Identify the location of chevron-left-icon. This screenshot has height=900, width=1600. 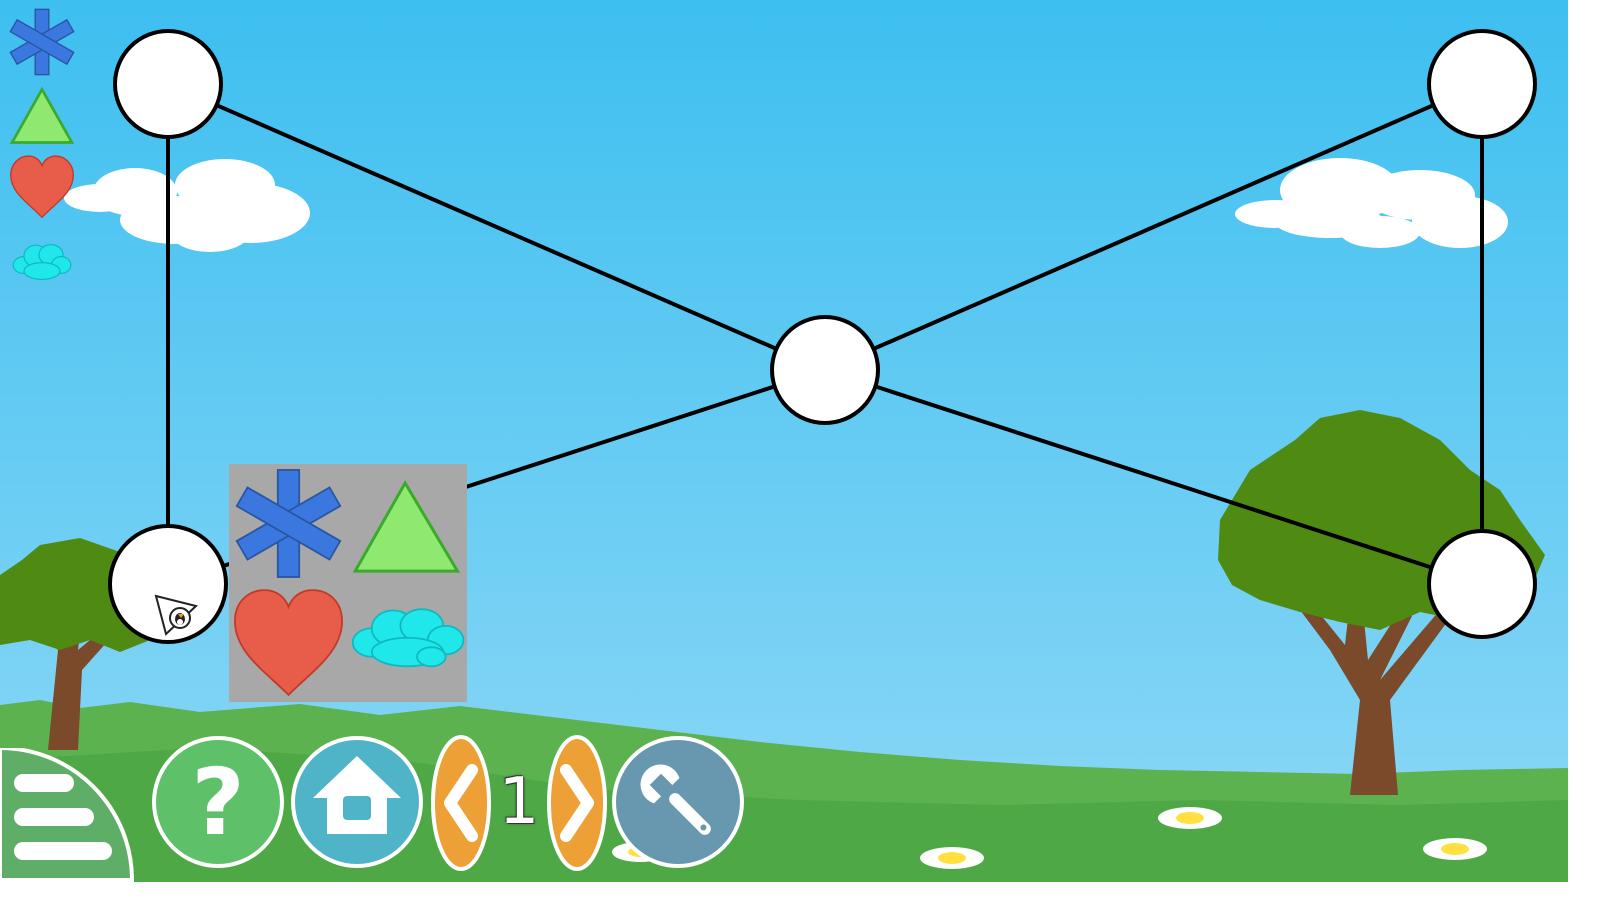
(461, 803).